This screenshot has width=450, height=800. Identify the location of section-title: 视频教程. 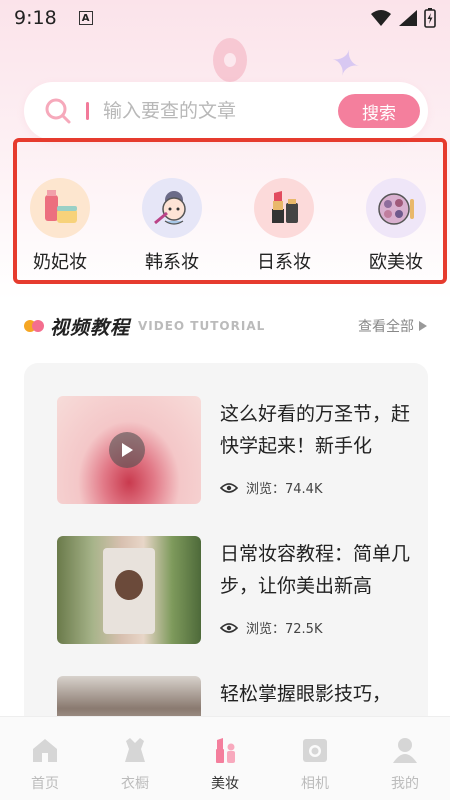
(90, 327).